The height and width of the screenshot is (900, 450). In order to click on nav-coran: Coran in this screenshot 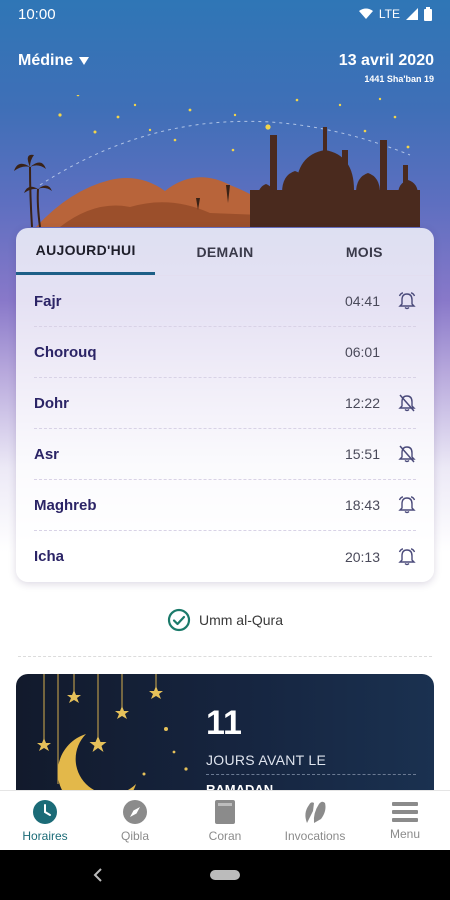, I will do `click(225, 820)`.